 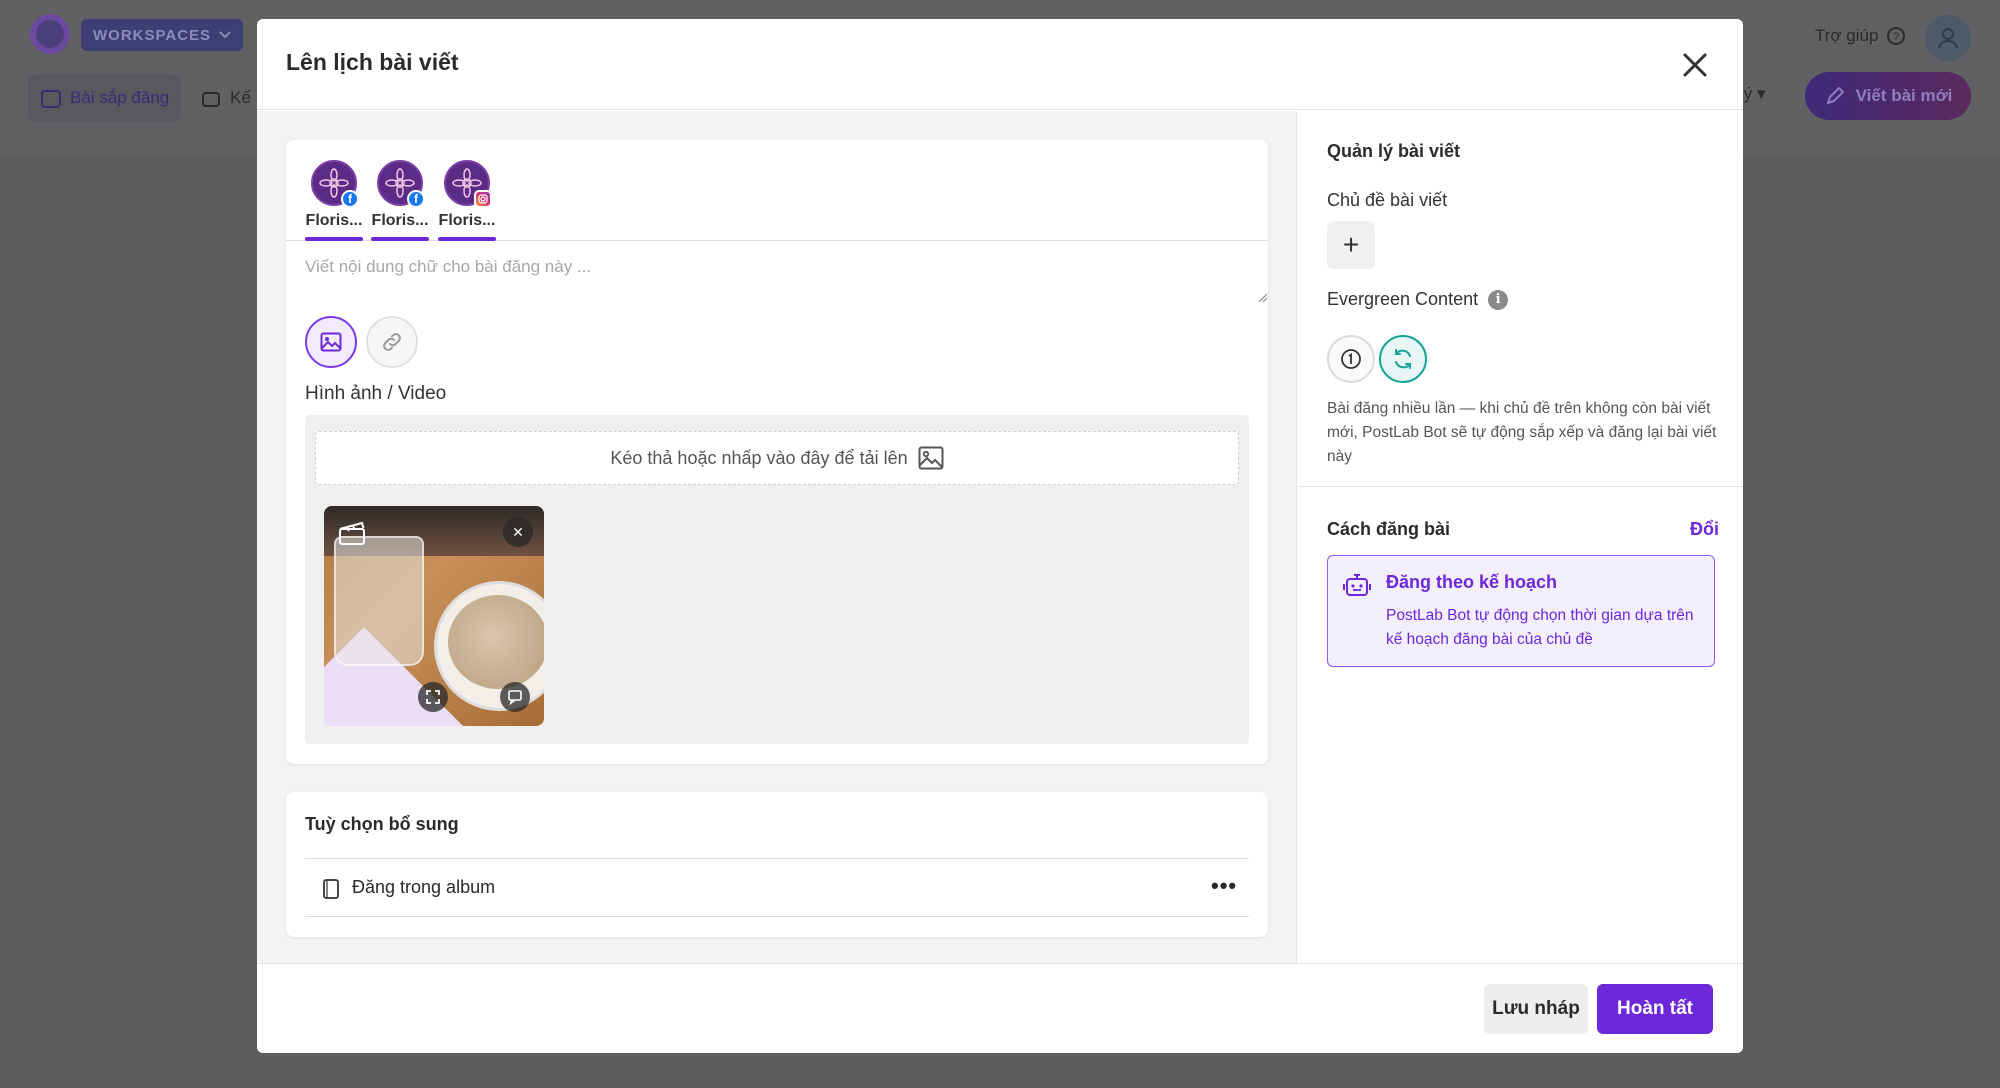 What do you see at coordinates (1387, 200) in the screenshot?
I see `topic-label: Chủ đề bài viết` at bounding box center [1387, 200].